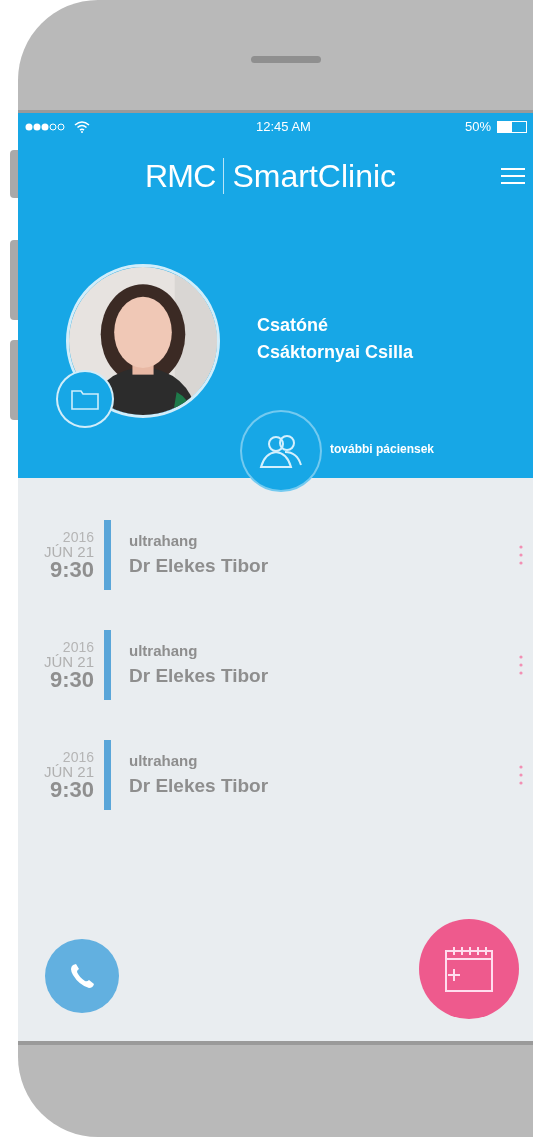 The width and height of the screenshot is (533, 1137). What do you see at coordinates (513, 176) in the screenshot?
I see `menu-icon` at bounding box center [513, 176].